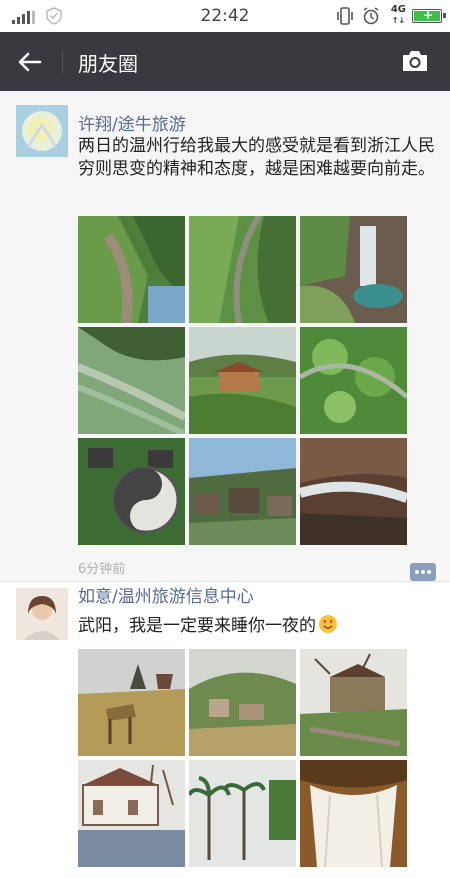 The height and width of the screenshot is (879, 450). Describe the element at coordinates (398, 14) in the screenshot. I see `network-indicator: 4G ↑↓` at that location.